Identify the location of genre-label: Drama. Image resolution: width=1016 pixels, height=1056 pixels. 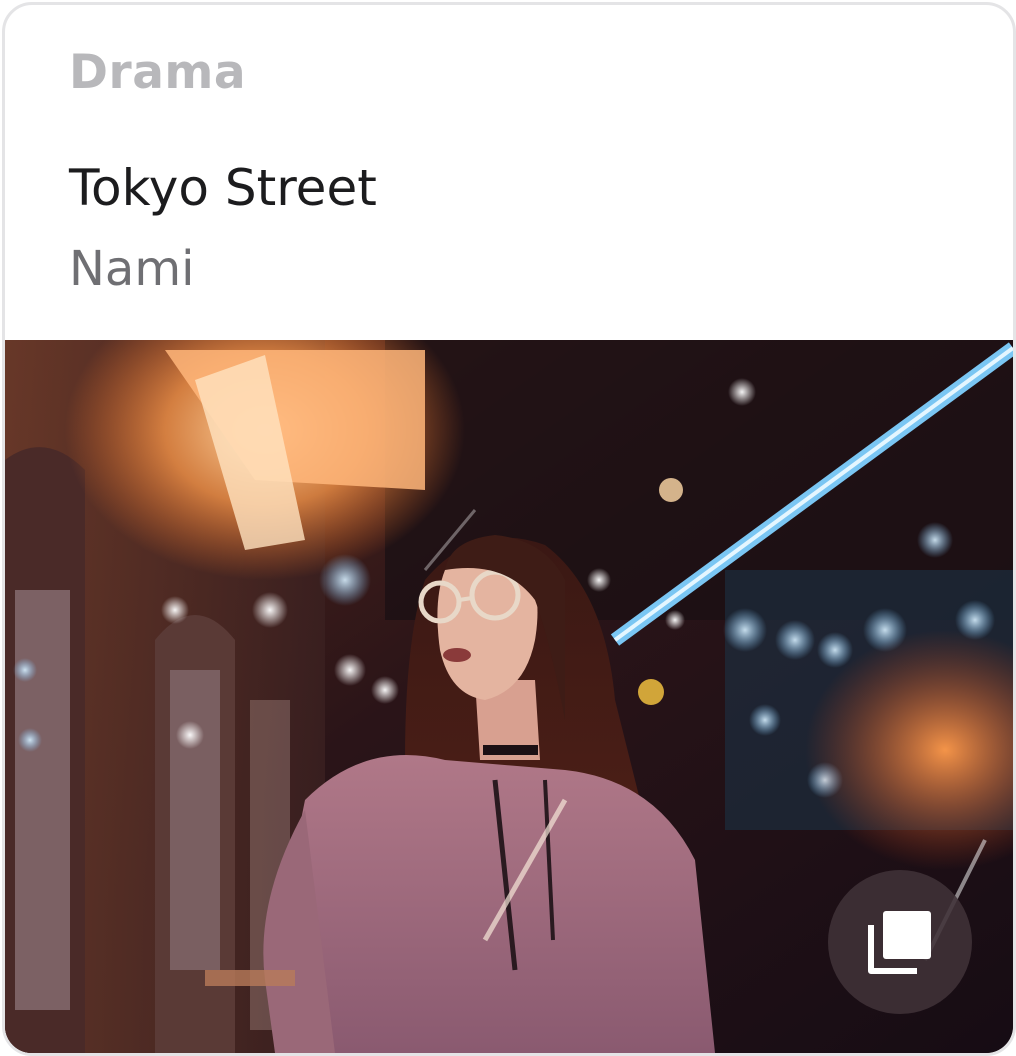
(158, 72).